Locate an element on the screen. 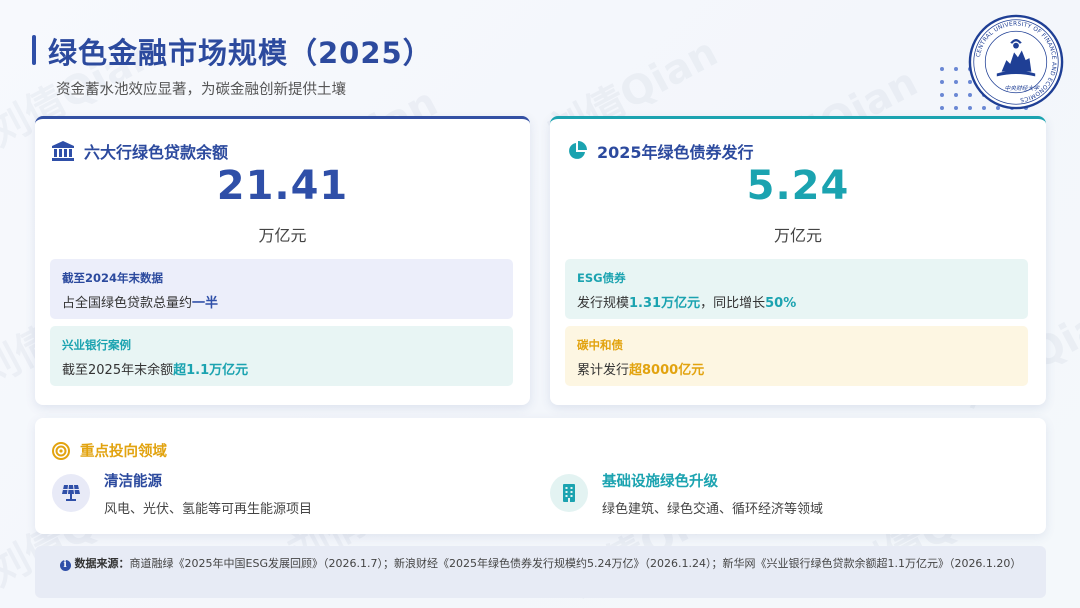  info-box-2024: 截至2024年末数据 占全国绿色贷款总量约一半 is located at coordinates (281, 289).